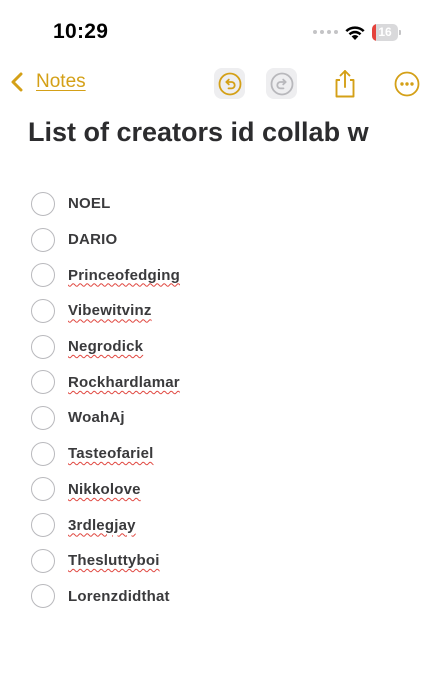  What do you see at coordinates (110, 310) in the screenshot?
I see `checklist-item-label: Vibewitvinz` at bounding box center [110, 310].